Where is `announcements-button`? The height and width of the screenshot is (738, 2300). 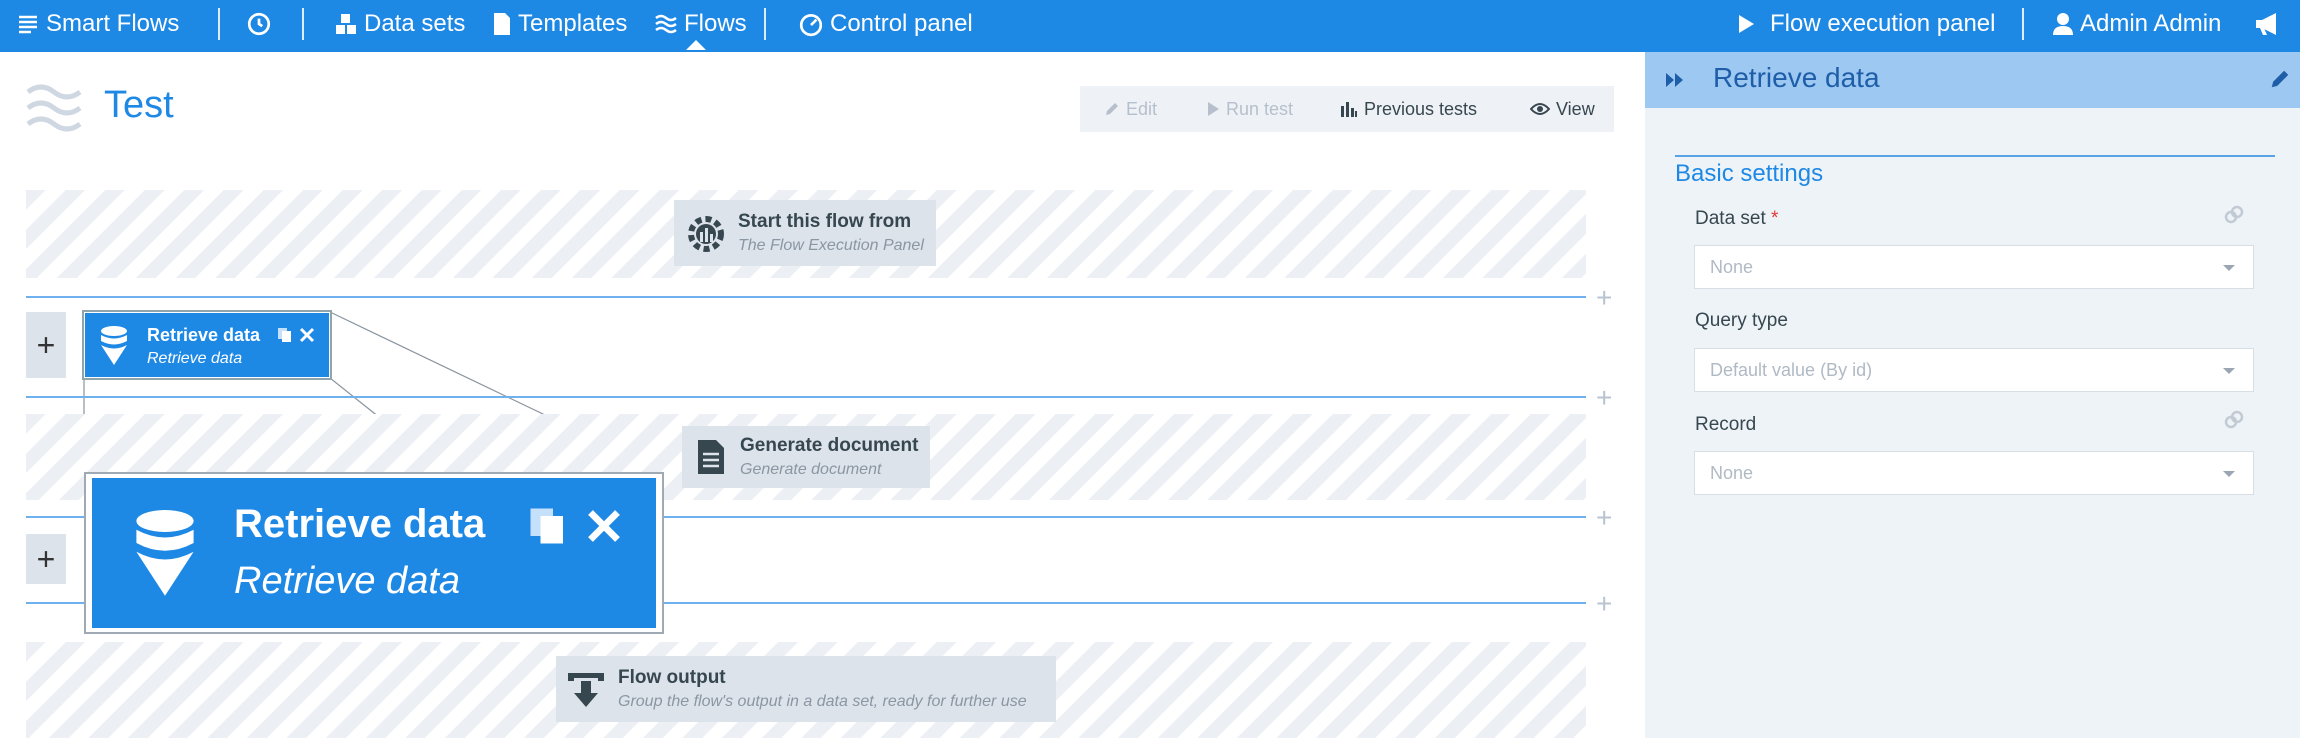 announcements-button is located at coordinates (2271, 24).